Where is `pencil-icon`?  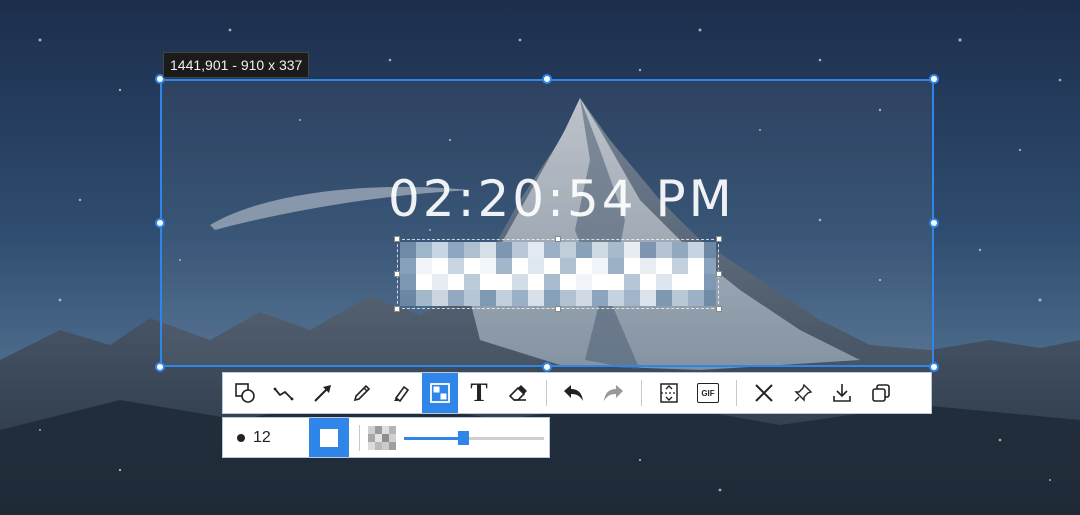
pencil-icon is located at coordinates (362, 393).